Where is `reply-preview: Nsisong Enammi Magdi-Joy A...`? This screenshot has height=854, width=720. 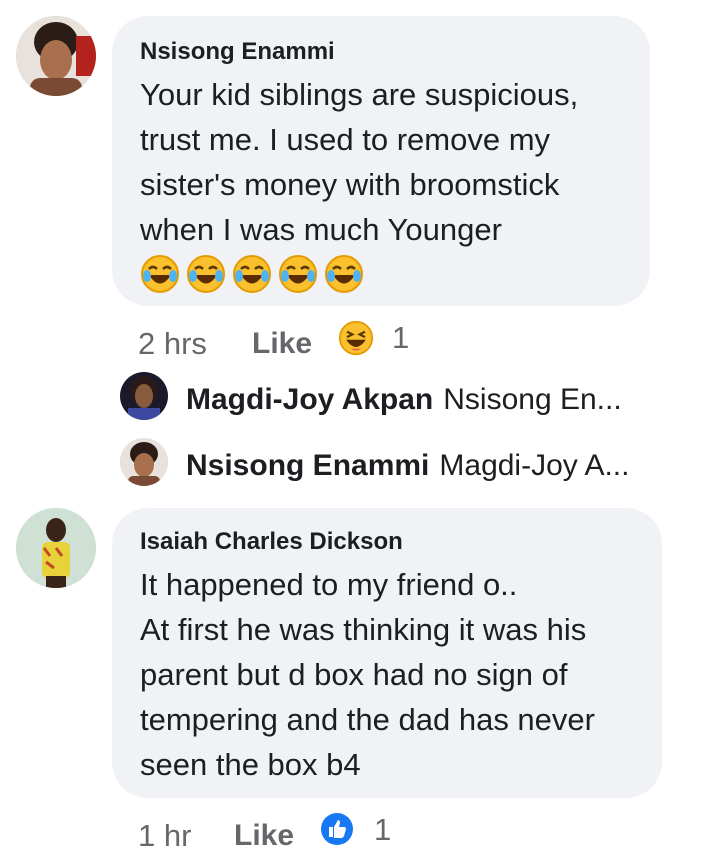
reply-preview: Nsisong Enammi Magdi-Joy A... is located at coordinates (426, 468).